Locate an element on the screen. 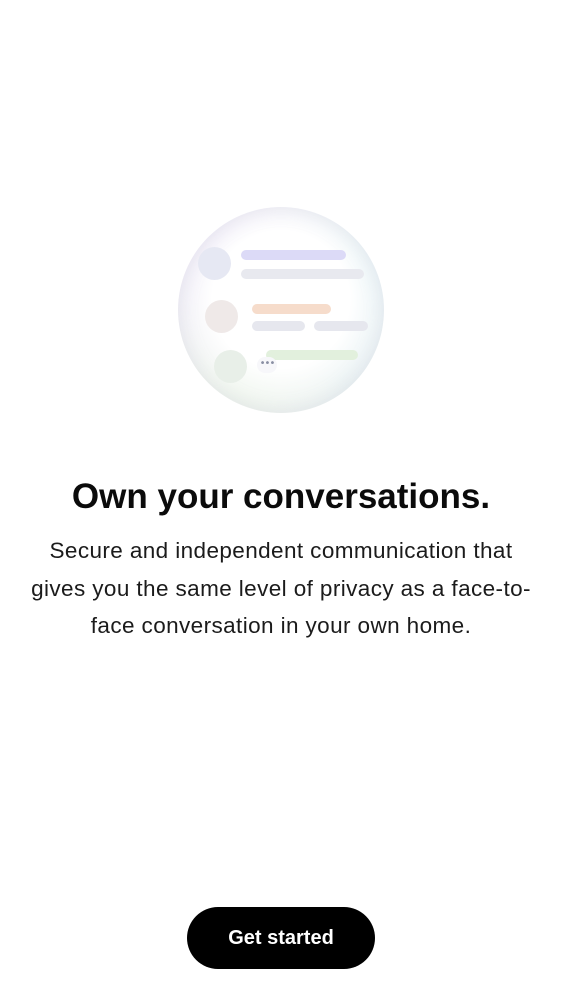  get-started-button: Get started is located at coordinates (281, 938).